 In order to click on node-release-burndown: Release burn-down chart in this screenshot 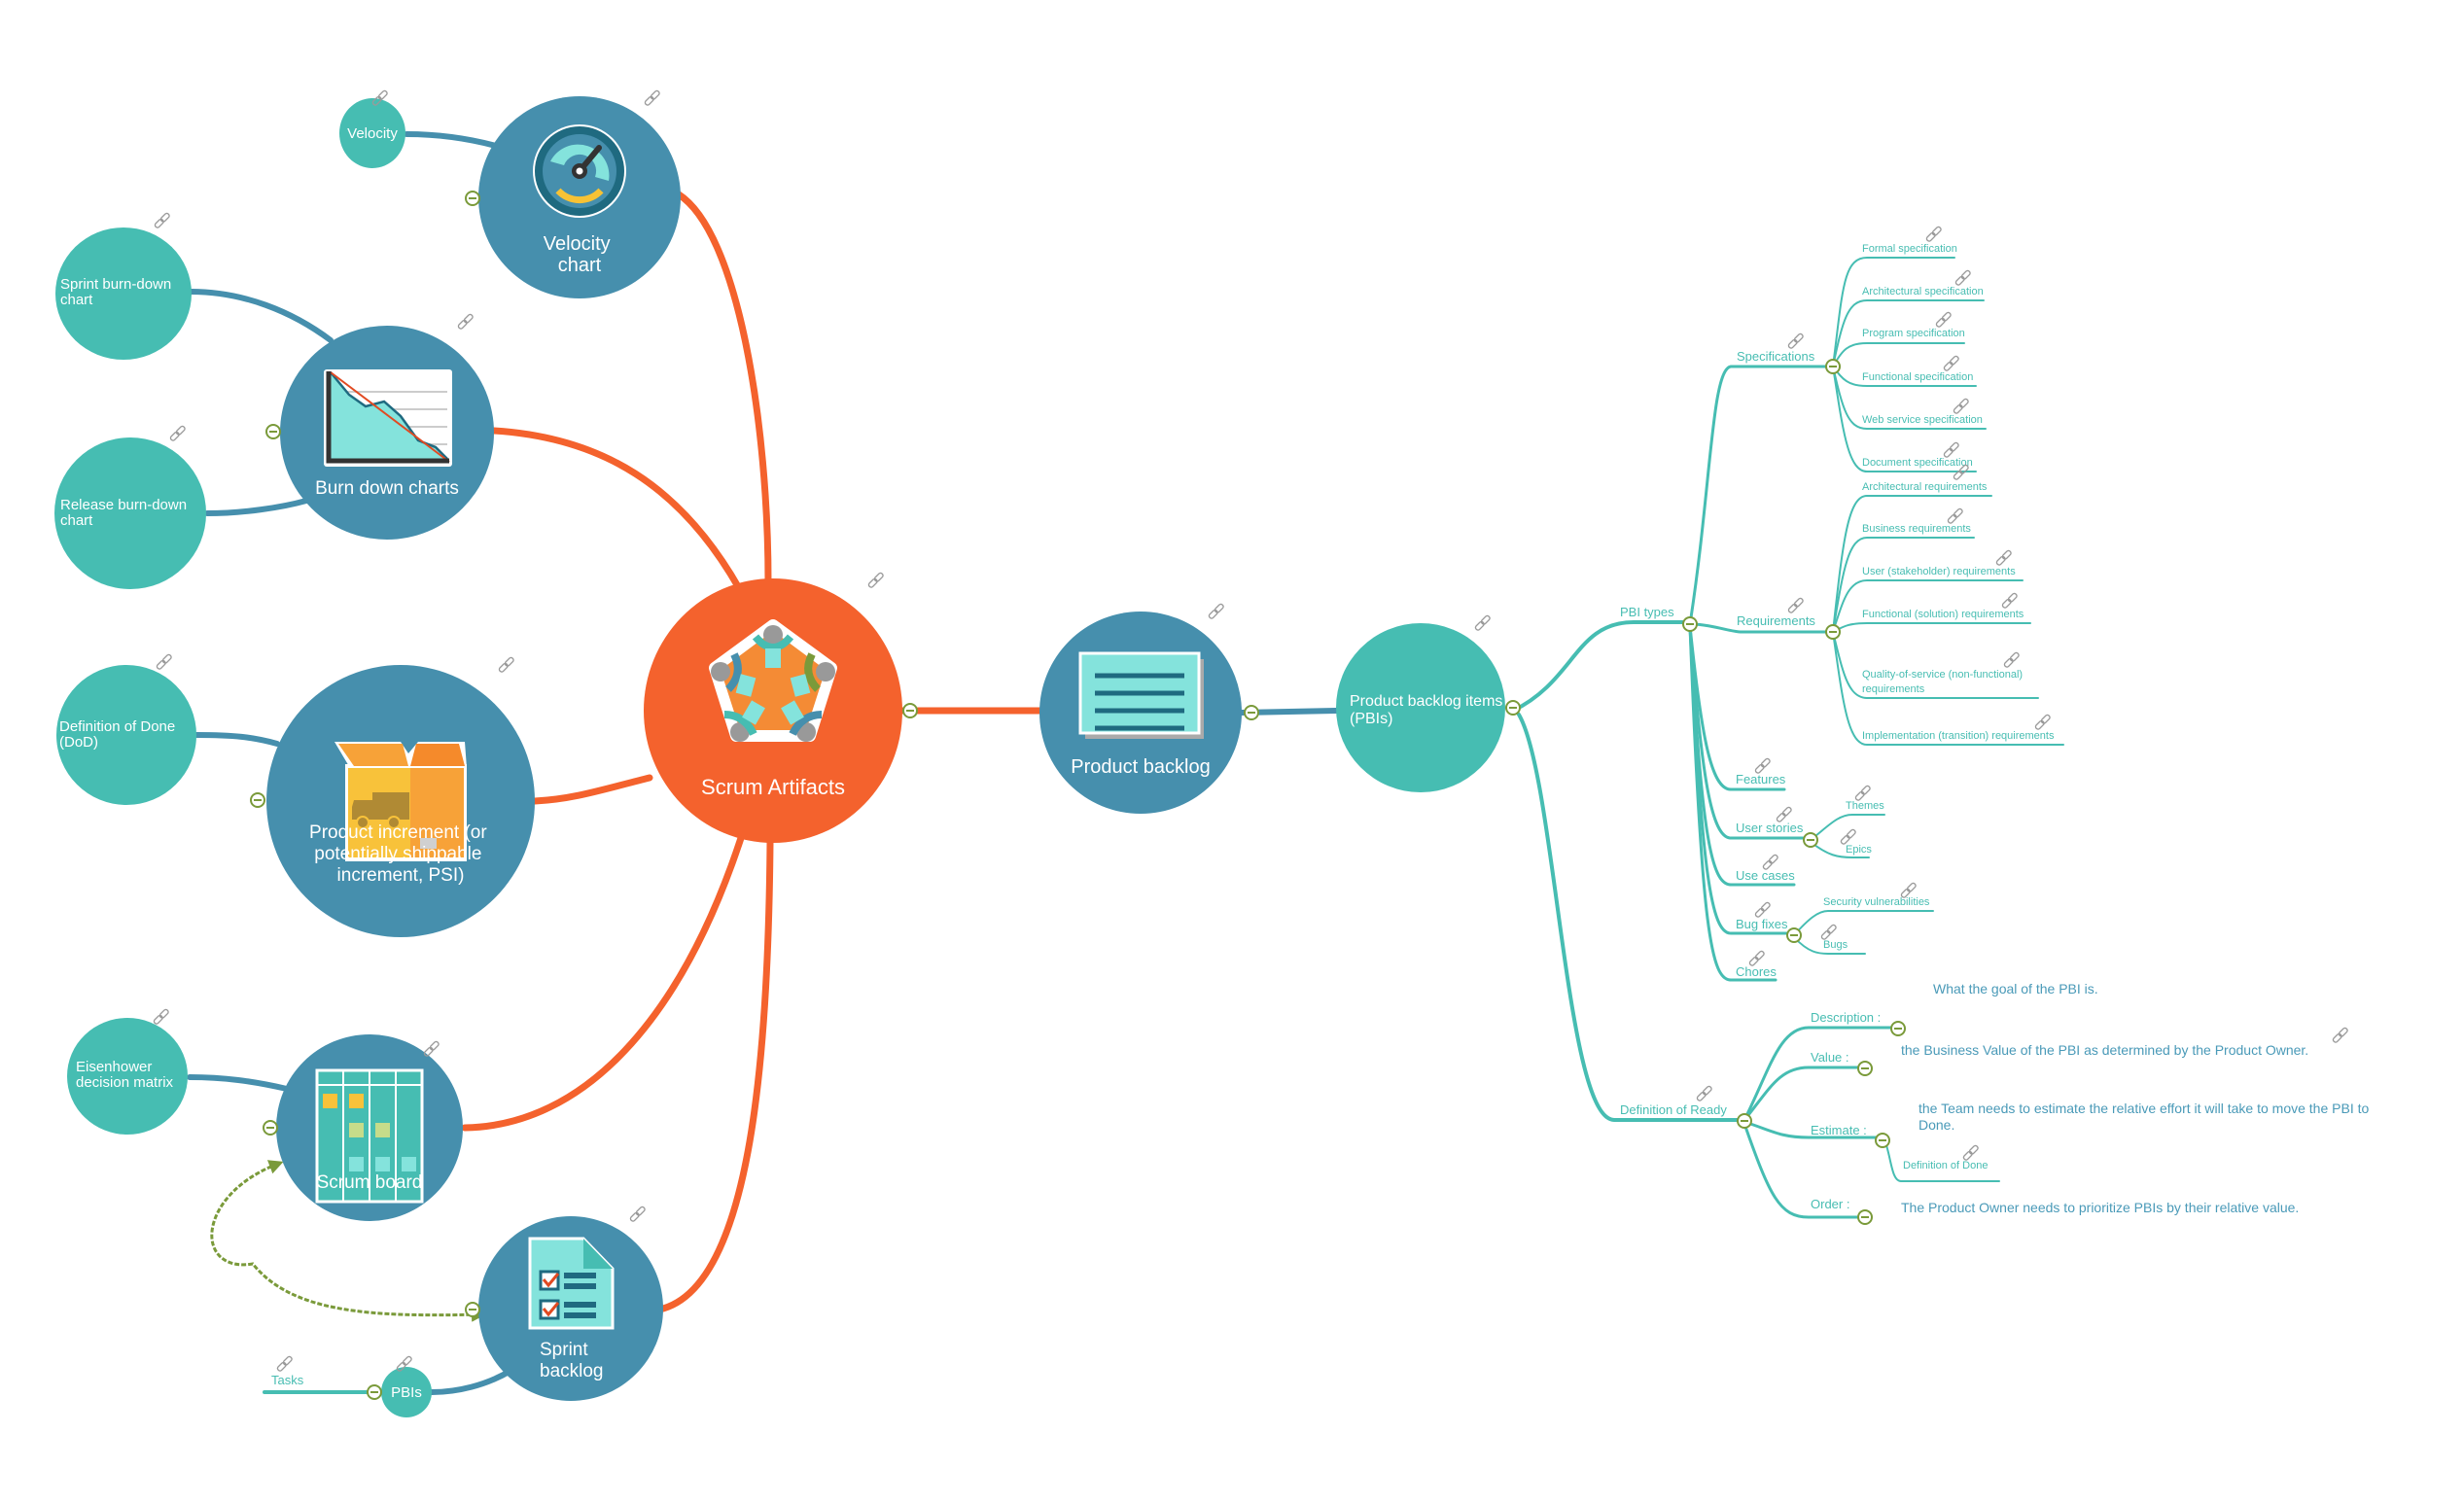, I will do `click(130, 507)`.